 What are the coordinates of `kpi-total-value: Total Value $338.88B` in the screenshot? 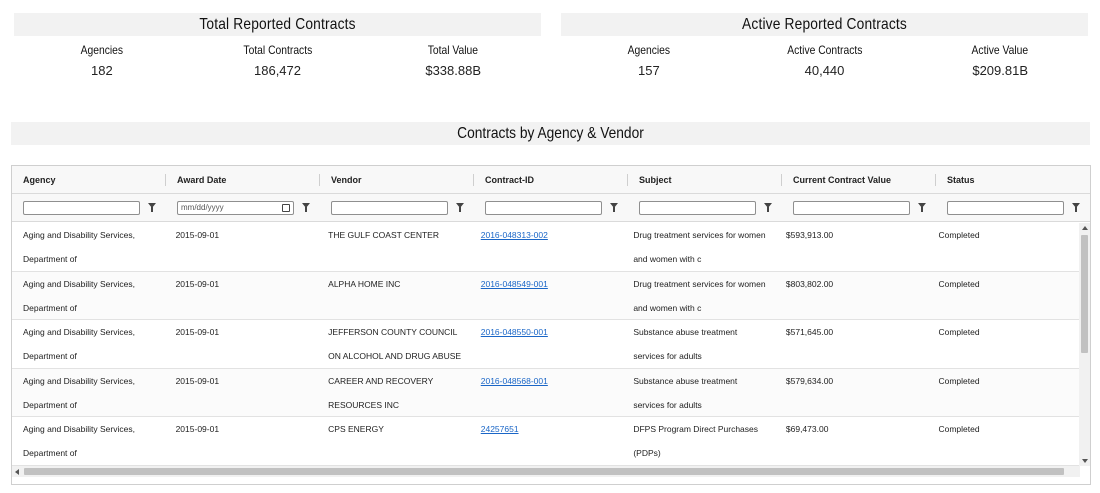 It's located at (453, 60).